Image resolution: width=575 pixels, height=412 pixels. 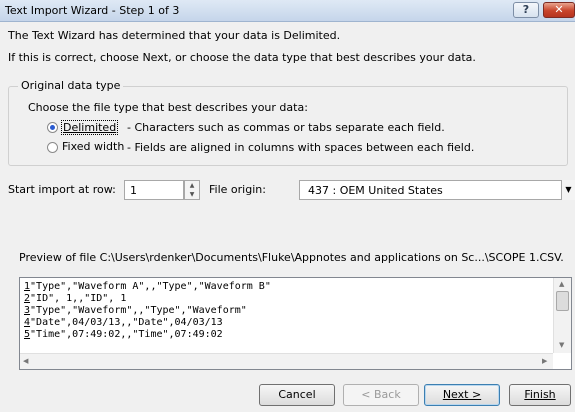 What do you see at coordinates (192, 194) in the screenshot?
I see `spin-down-icon: ▼` at bounding box center [192, 194].